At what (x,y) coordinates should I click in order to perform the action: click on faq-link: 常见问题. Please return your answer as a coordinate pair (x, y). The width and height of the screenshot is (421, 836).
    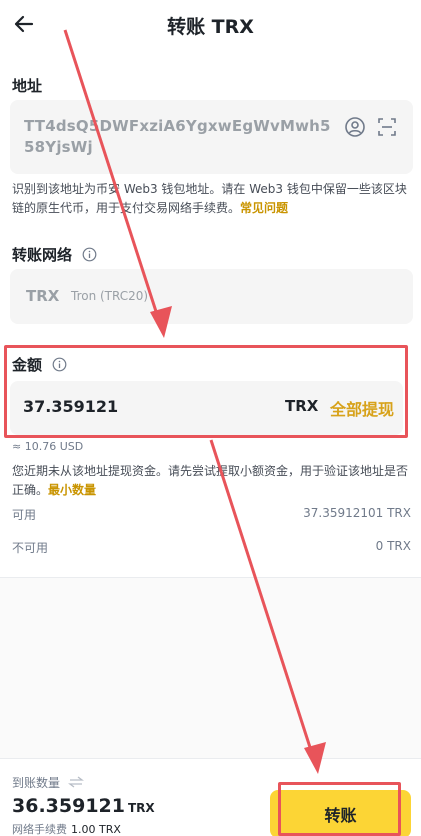
    Looking at the image, I should click on (264, 208).